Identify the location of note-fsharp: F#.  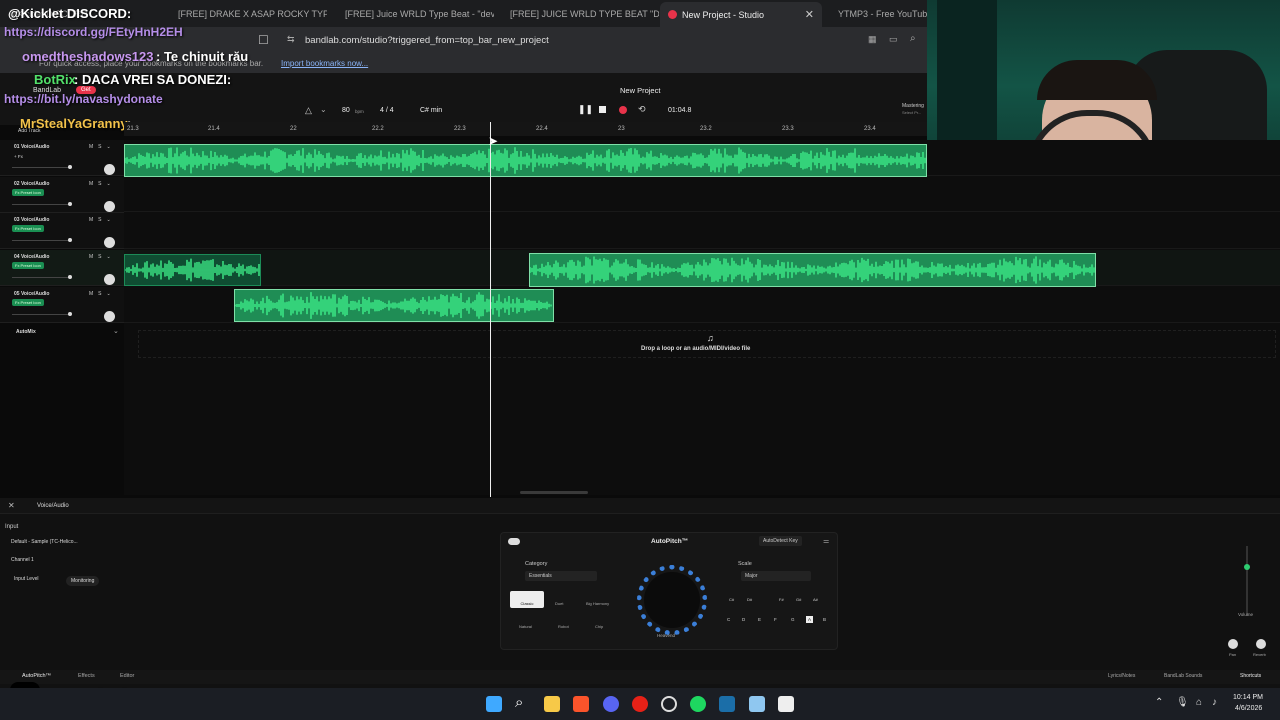
(781, 599).